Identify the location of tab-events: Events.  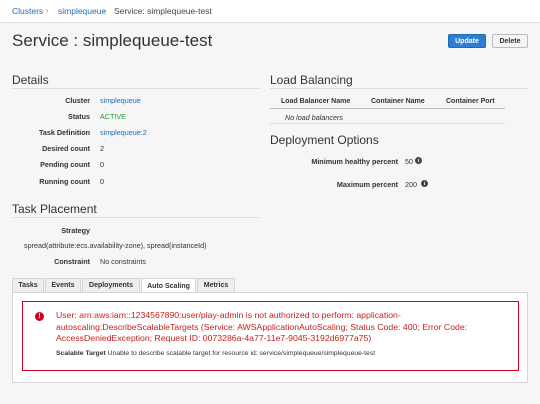
(63, 285).